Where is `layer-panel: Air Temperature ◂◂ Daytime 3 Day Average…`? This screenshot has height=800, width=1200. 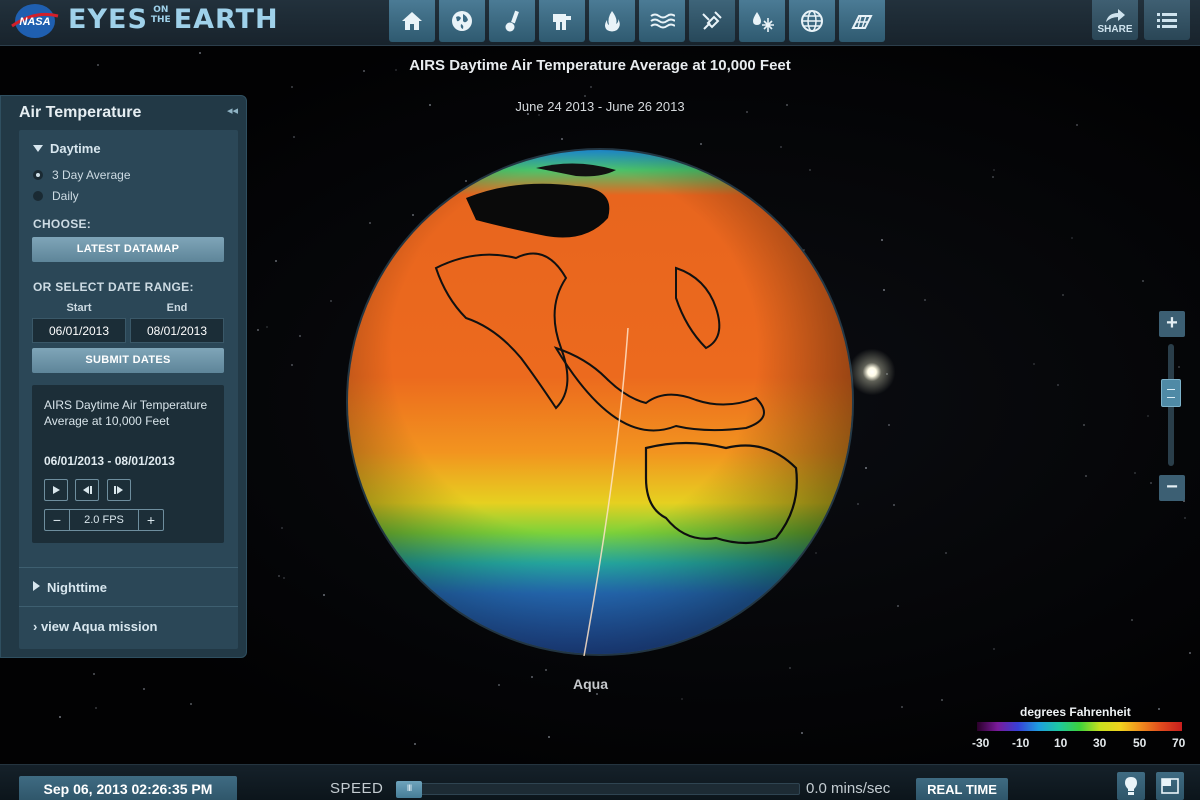
layer-panel: Air Temperature ◂◂ Daytime 3 Day Average… is located at coordinates (123, 376).